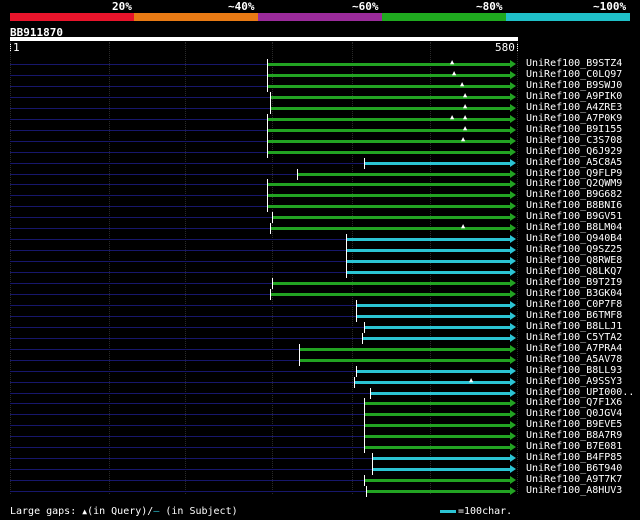  What do you see at coordinates (574, 151) in the screenshot?
I see `hit-label-link: UniRef100_Q6J929` at bounding box center [574, 151].